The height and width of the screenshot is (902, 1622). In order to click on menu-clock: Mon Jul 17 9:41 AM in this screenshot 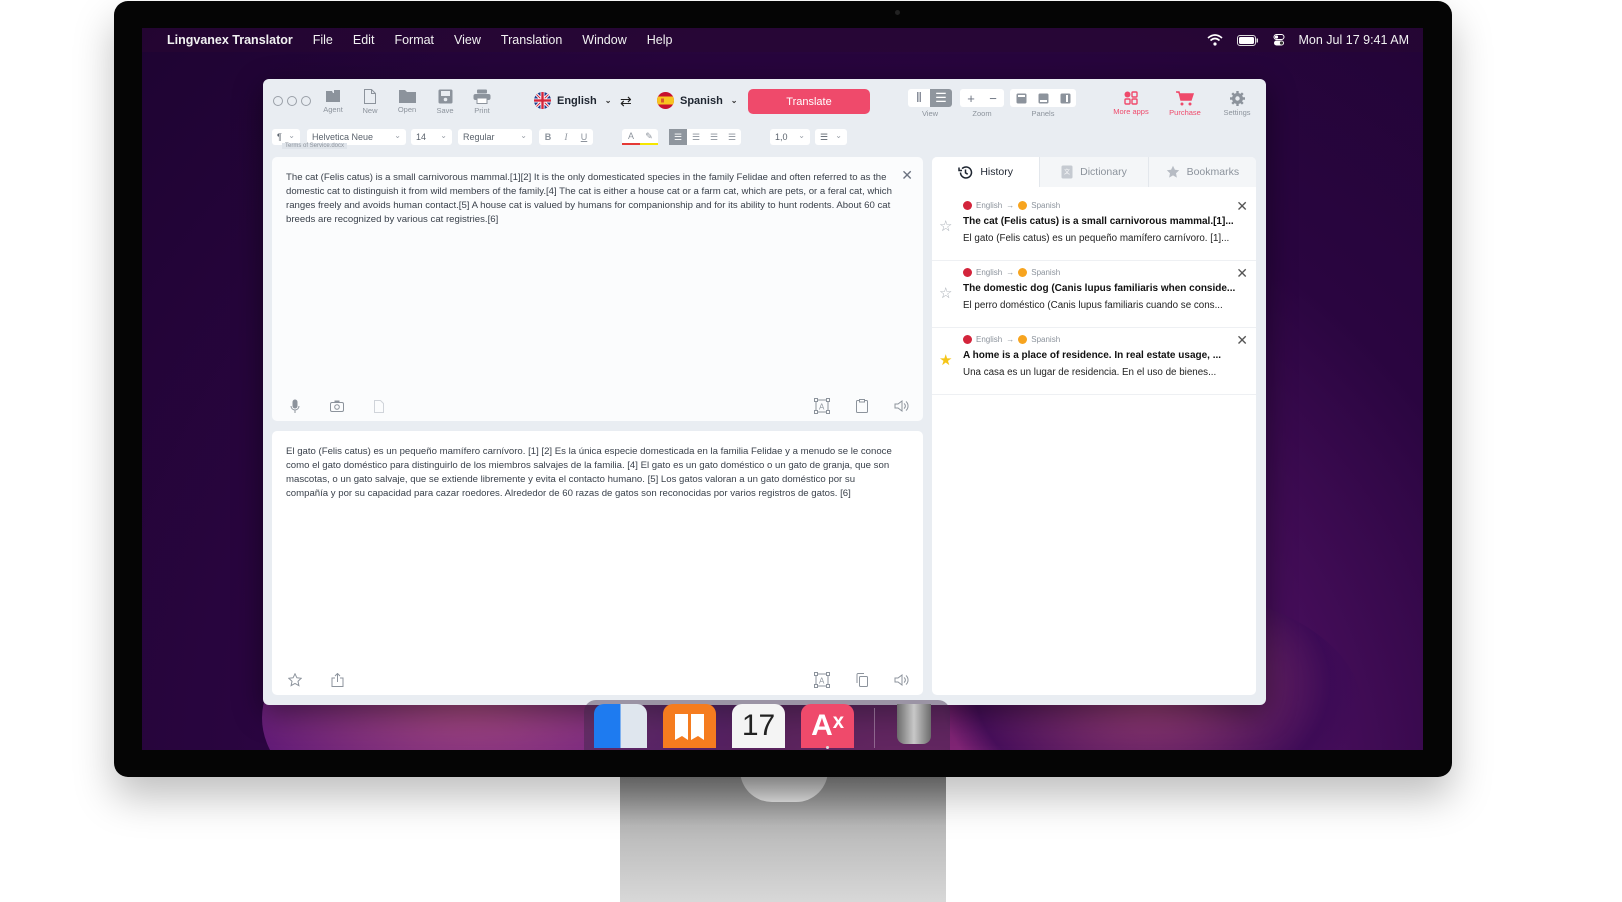, I will do `click(1354, 40)`.